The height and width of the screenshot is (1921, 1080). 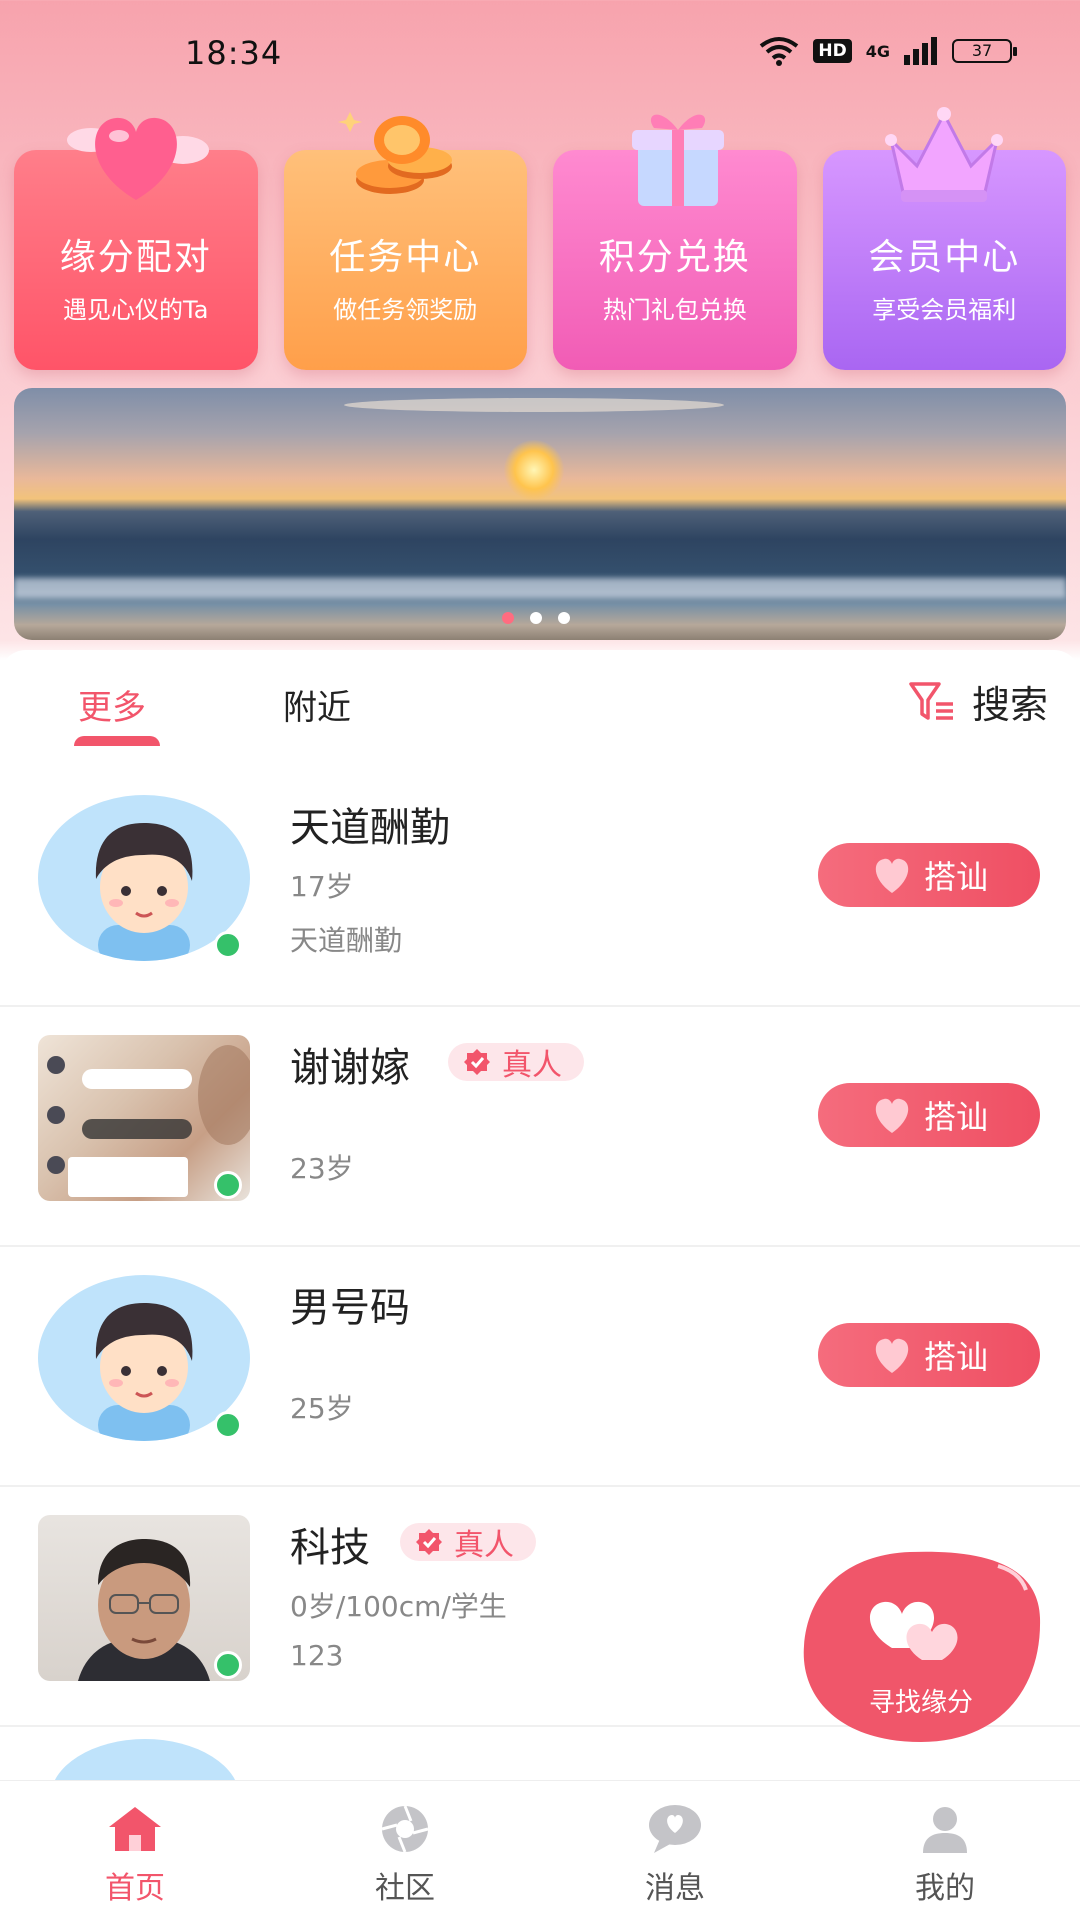 What do you see at coordinates (944, 154) in the screenshot?
I see `crown-icon` at bounding box center [944, 154].